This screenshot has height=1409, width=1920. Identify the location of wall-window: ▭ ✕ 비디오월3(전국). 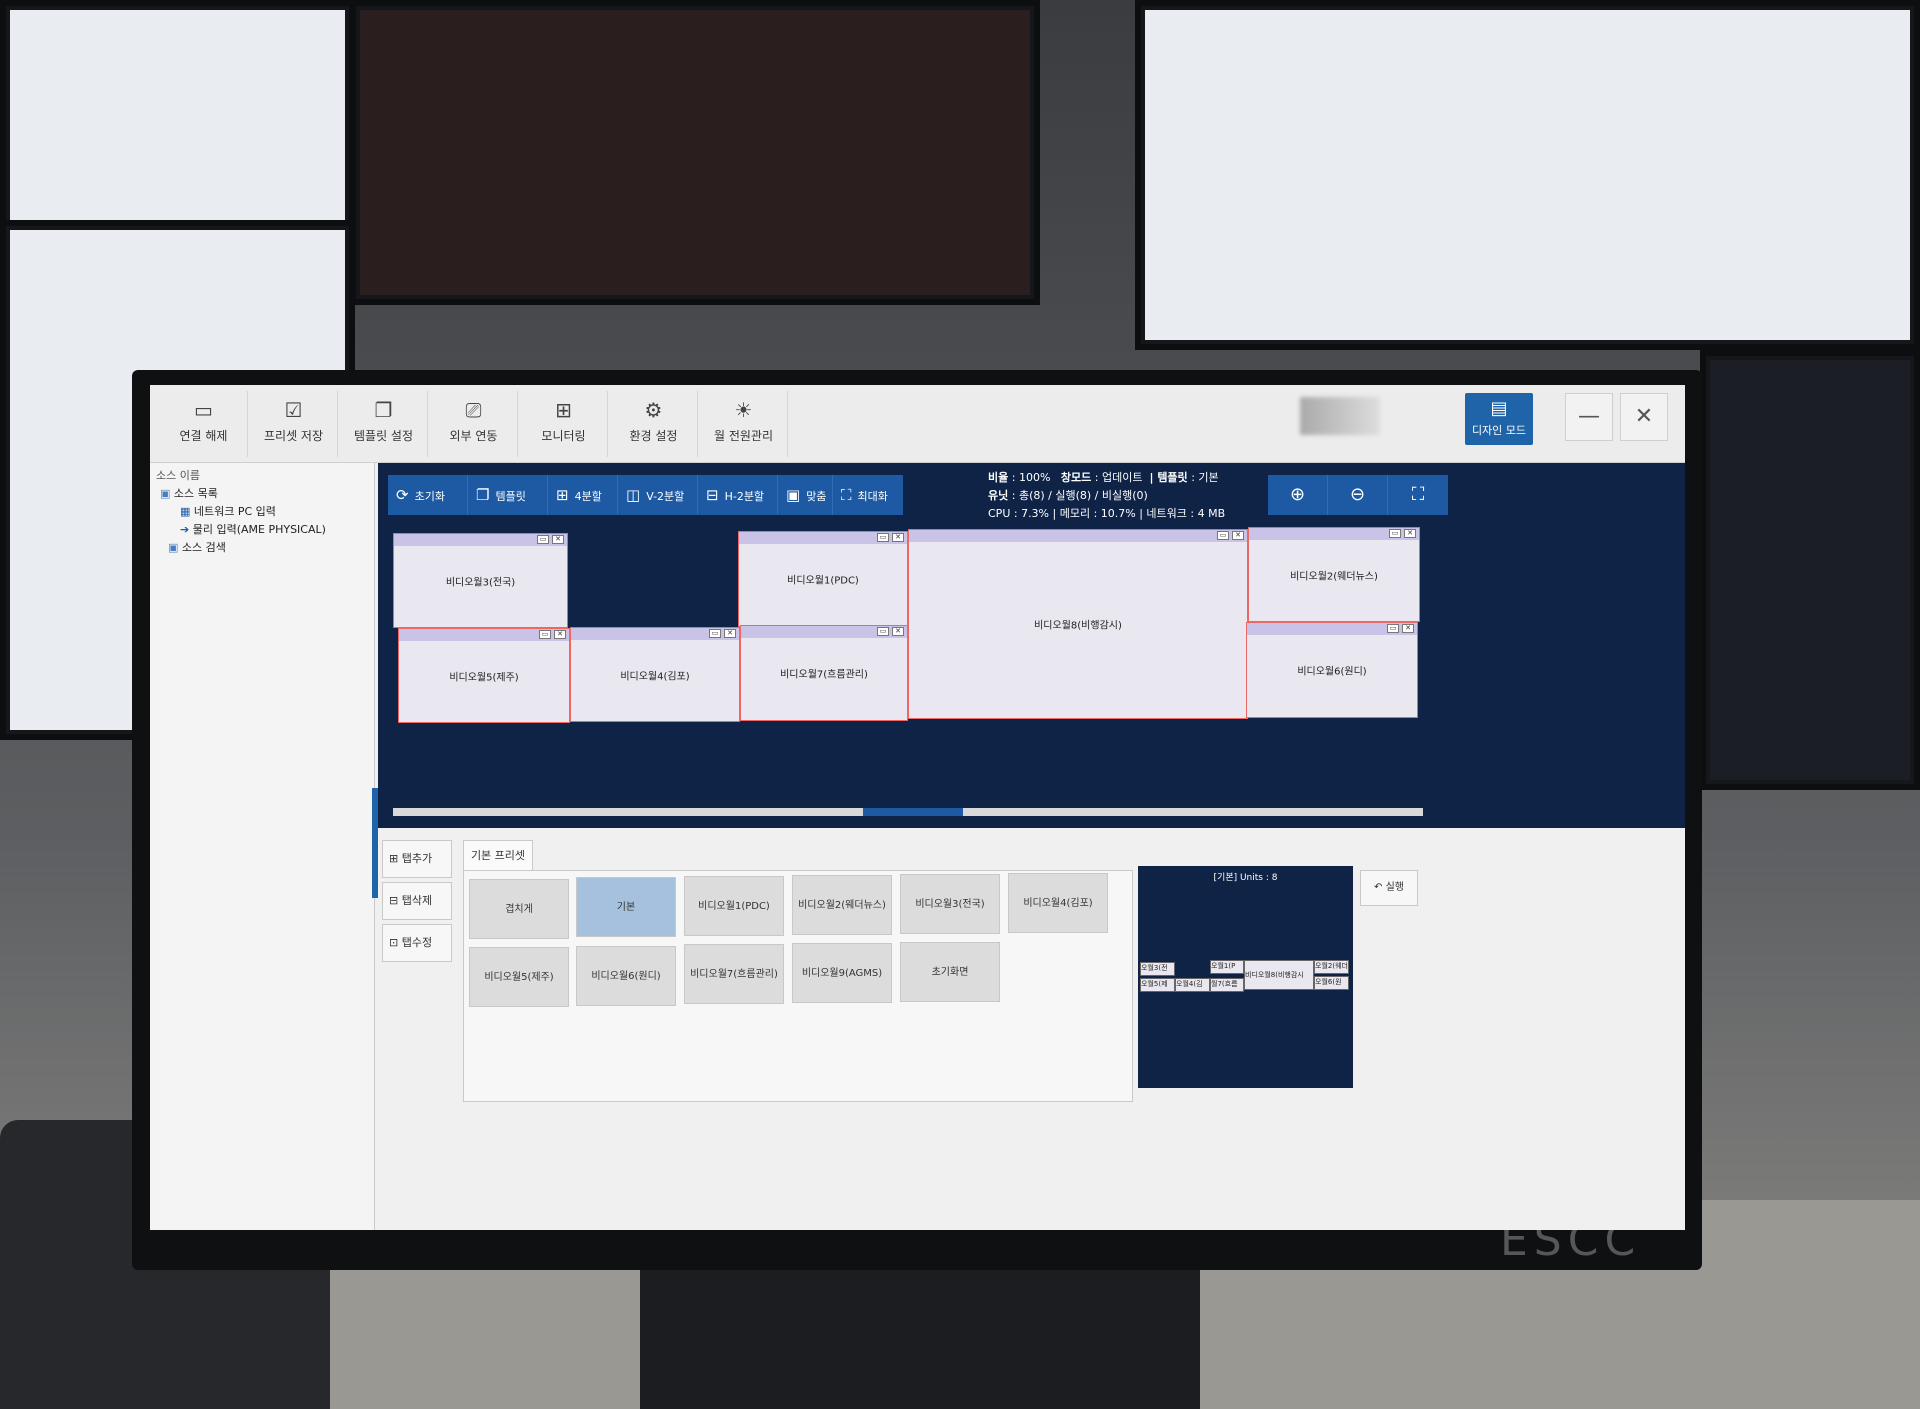
(480, 580).